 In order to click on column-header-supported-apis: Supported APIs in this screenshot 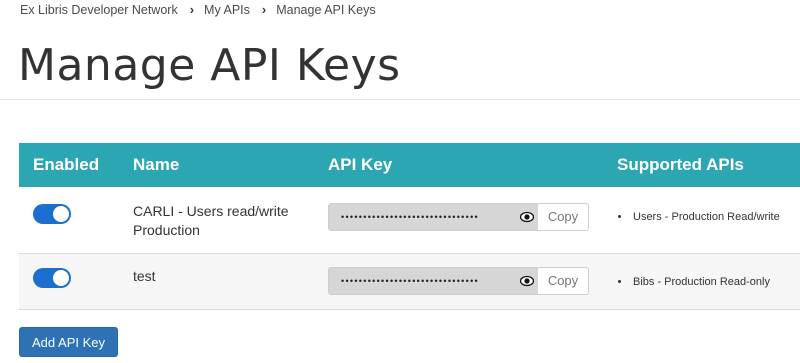, I will do `click(701, 165)`.